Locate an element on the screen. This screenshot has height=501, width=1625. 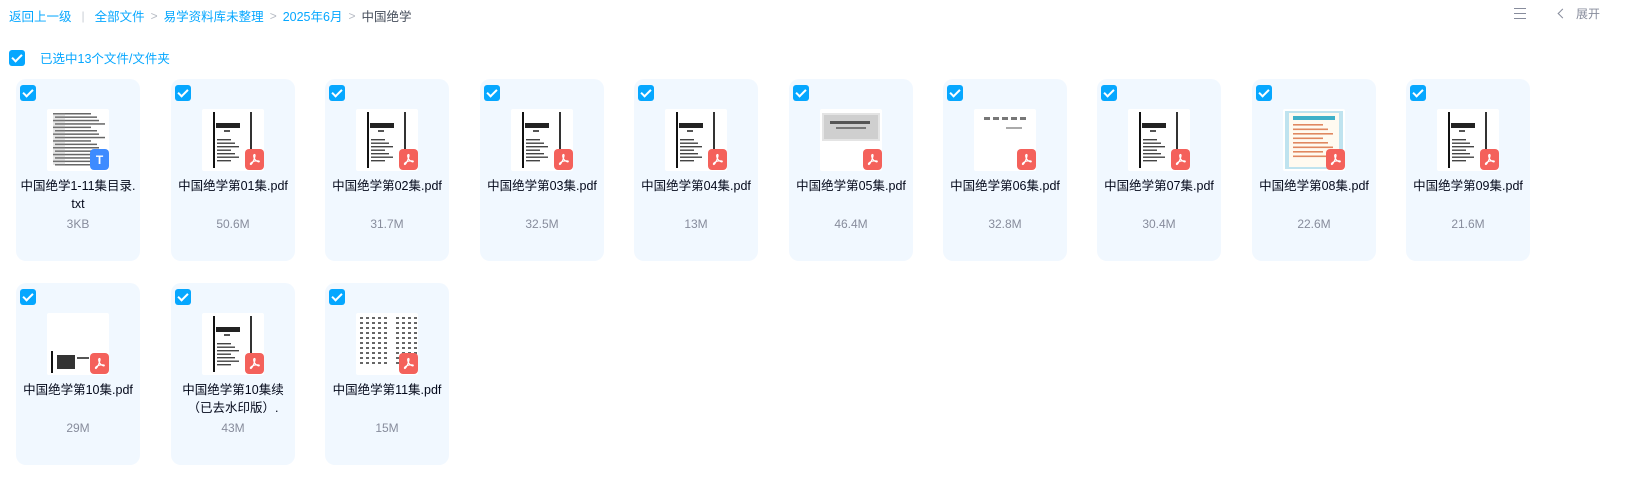
breadcrumb-item-month: 2025年6月 is located at coordinates (313, 15).